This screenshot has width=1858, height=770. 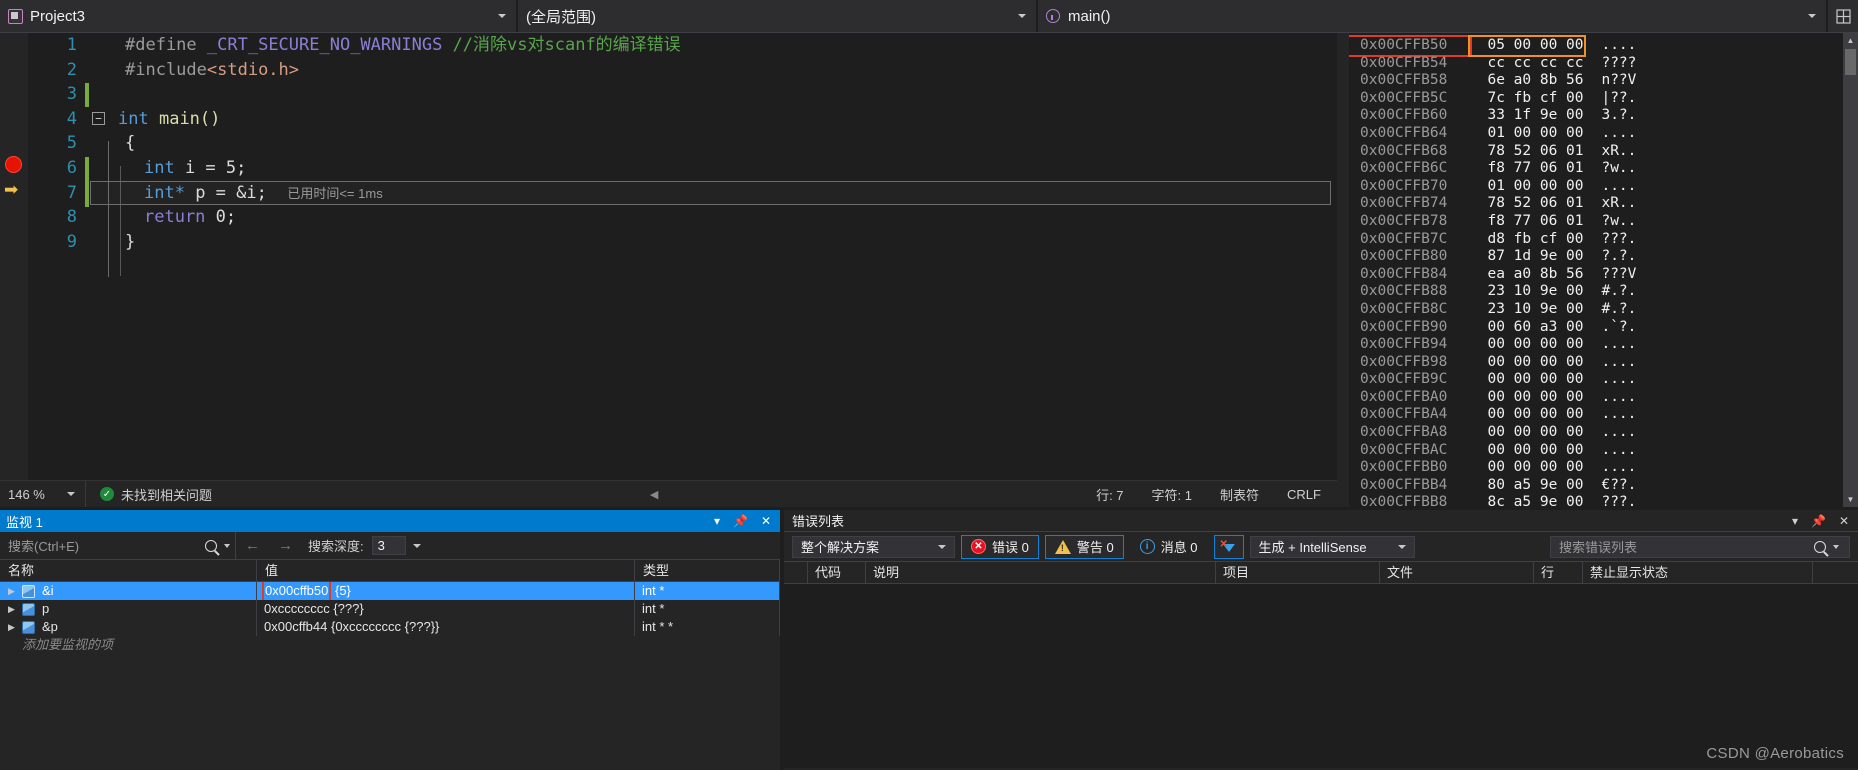 What do you see at coordinates (390, 644) in the screenshot?
I see `watch-add-item-row: 添加要监视的项` at bounding box center [390, 644].